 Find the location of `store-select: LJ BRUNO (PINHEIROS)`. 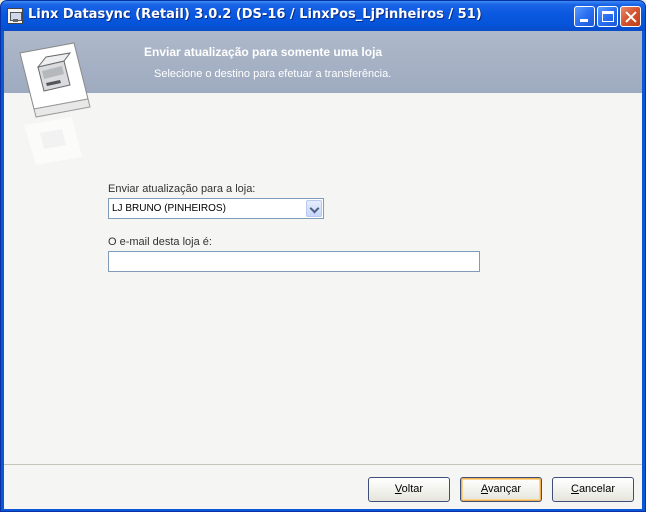

store-select: LJ BRUNO (PINHEIROS) is located at coordinates (216, 208).